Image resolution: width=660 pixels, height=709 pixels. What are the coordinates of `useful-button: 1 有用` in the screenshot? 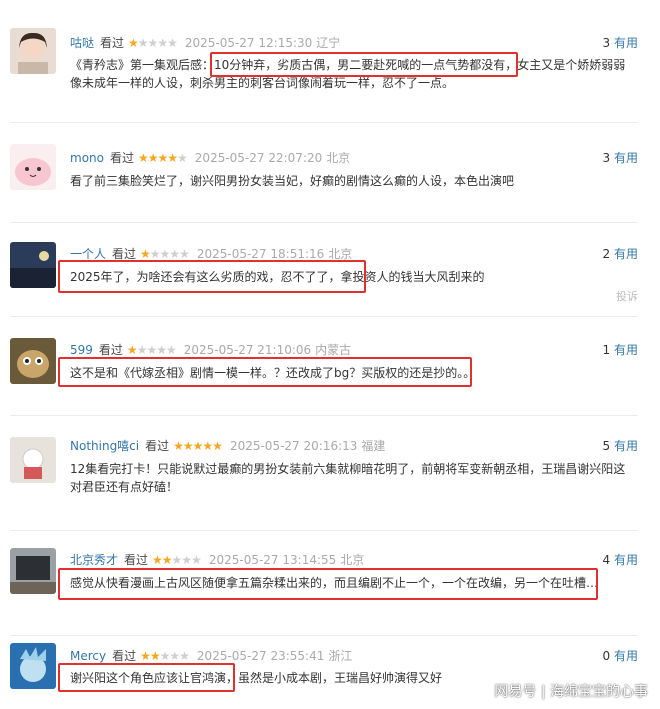 It's located at (620, 349).